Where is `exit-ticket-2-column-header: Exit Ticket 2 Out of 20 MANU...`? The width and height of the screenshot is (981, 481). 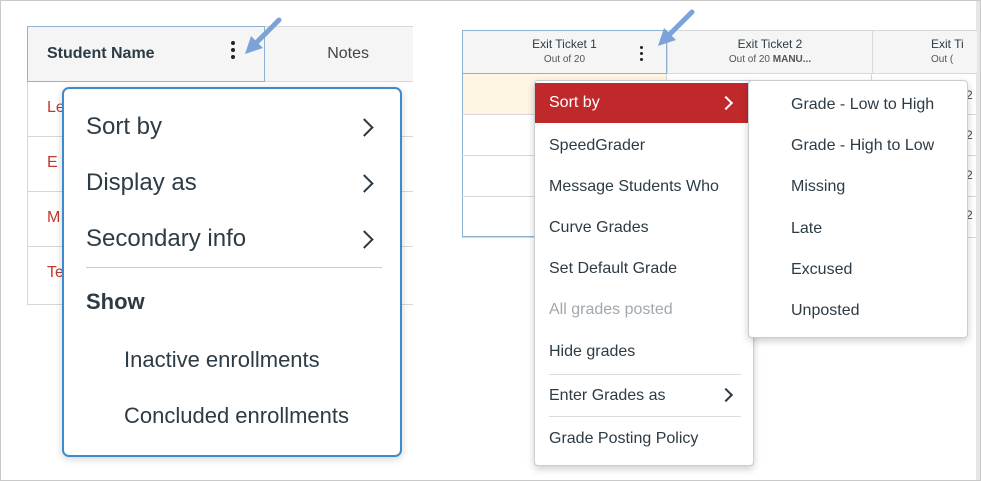 exit-ticket-2-column-header: Exit Ticket 2 Out of 20 MANU... is located at coordinates (769, 52).